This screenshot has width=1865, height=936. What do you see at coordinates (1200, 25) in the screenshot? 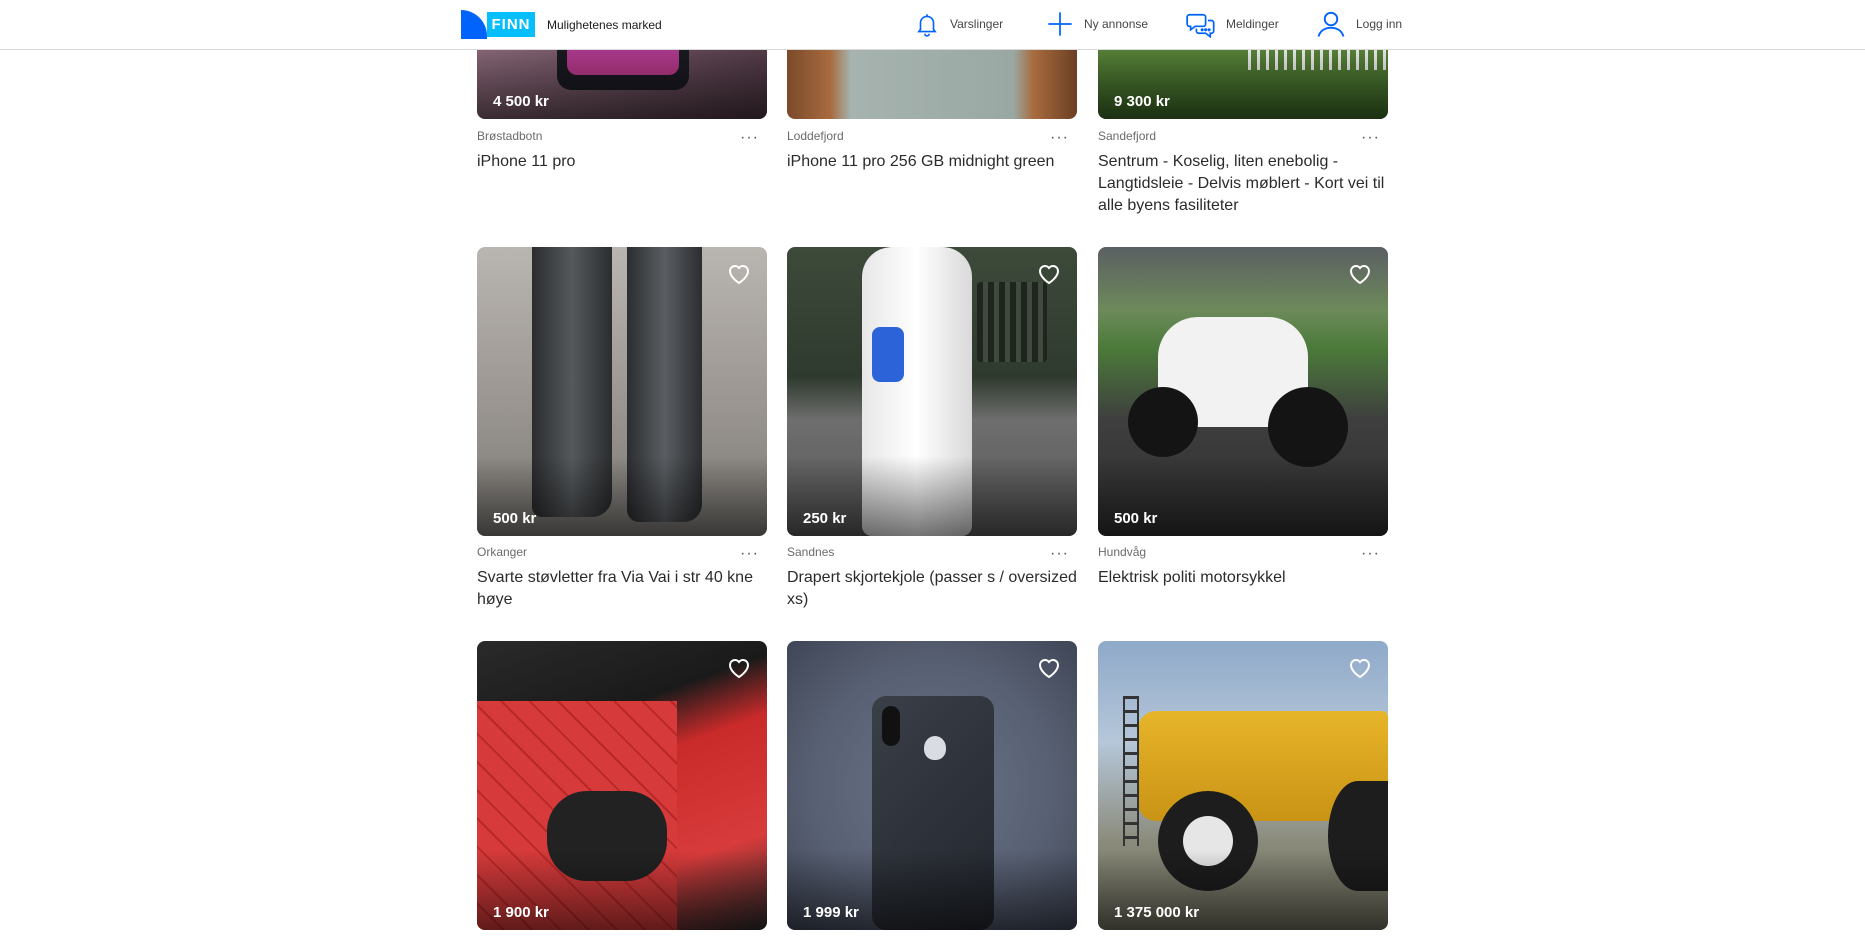
I see `chat-bubbles-icon` at bounding box center [1200, 25].